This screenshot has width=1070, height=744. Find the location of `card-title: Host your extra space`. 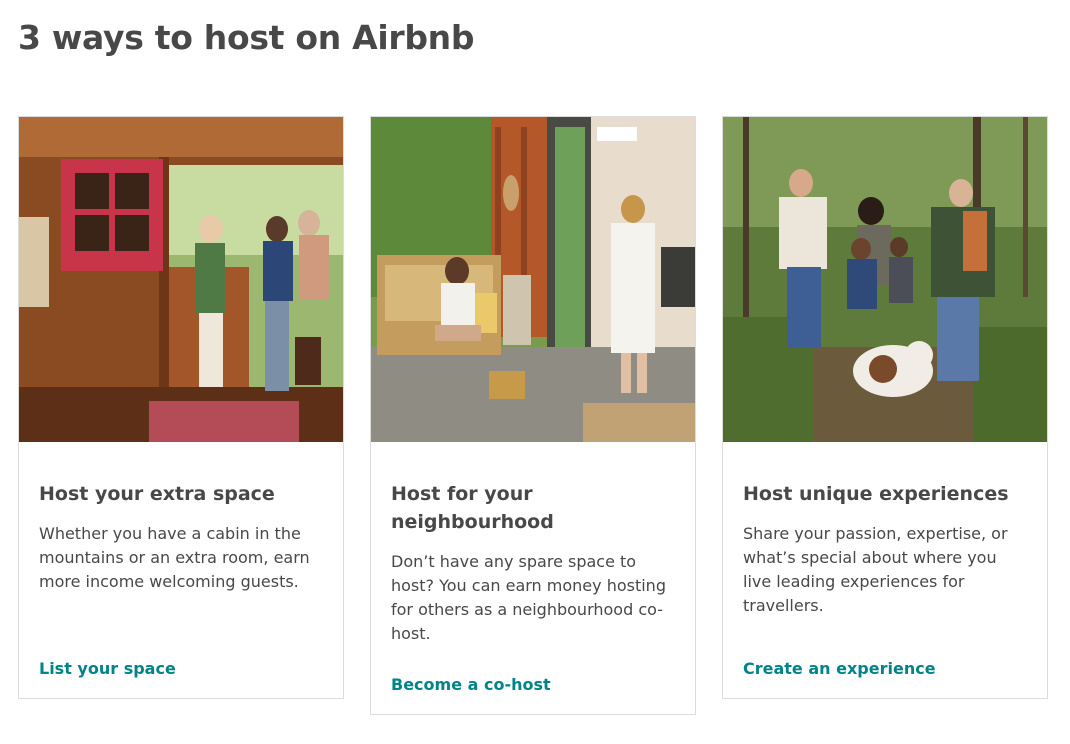

card-title: Host your extra space is located at coordinates (157, 494).